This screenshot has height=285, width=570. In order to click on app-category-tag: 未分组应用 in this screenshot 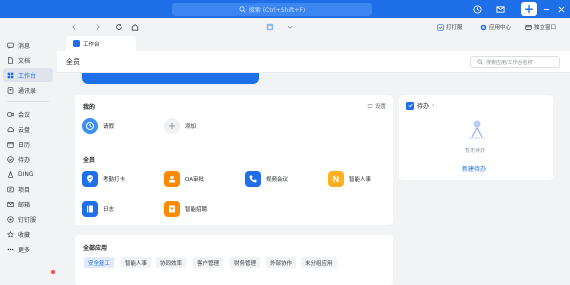, I will do `click(319, 262)`.